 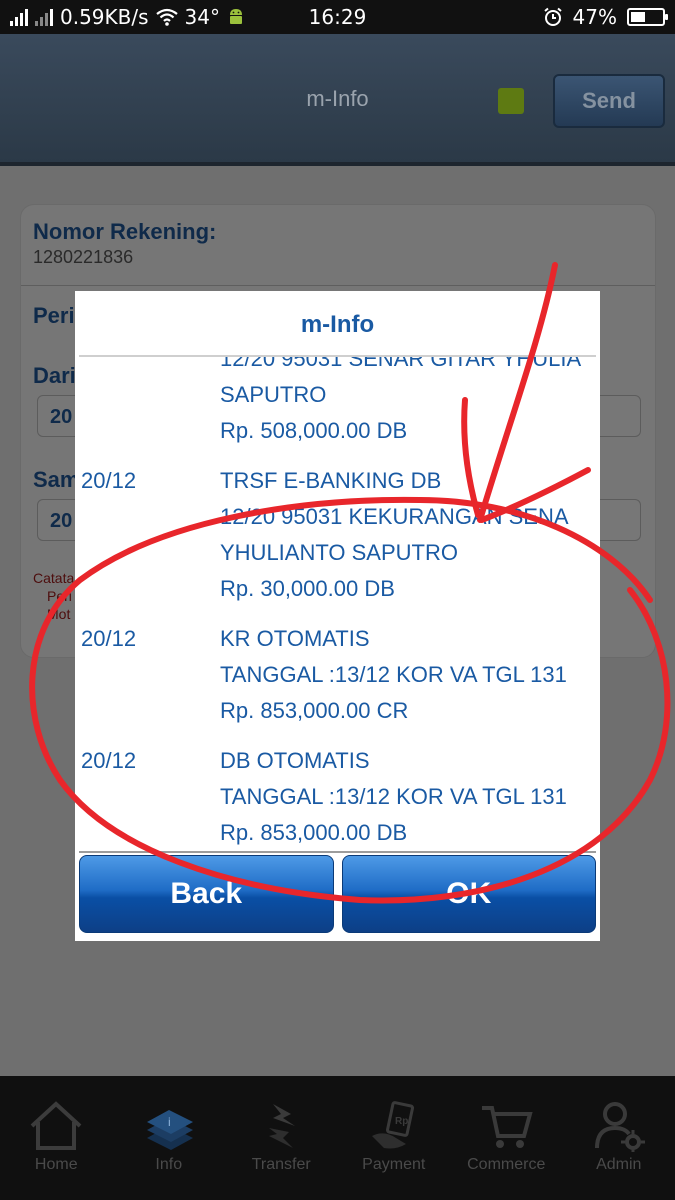 What do you see at coordinates (206, 894) in the screenshot?
I see `back-button: Back` at bounding box center [206, 894].